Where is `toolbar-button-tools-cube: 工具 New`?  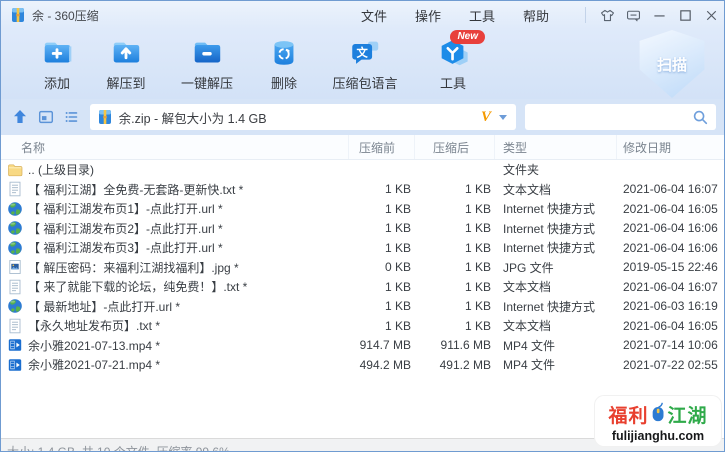
toolbar-button-tools-cube: 工具 New is located at coordinates (453, 62).